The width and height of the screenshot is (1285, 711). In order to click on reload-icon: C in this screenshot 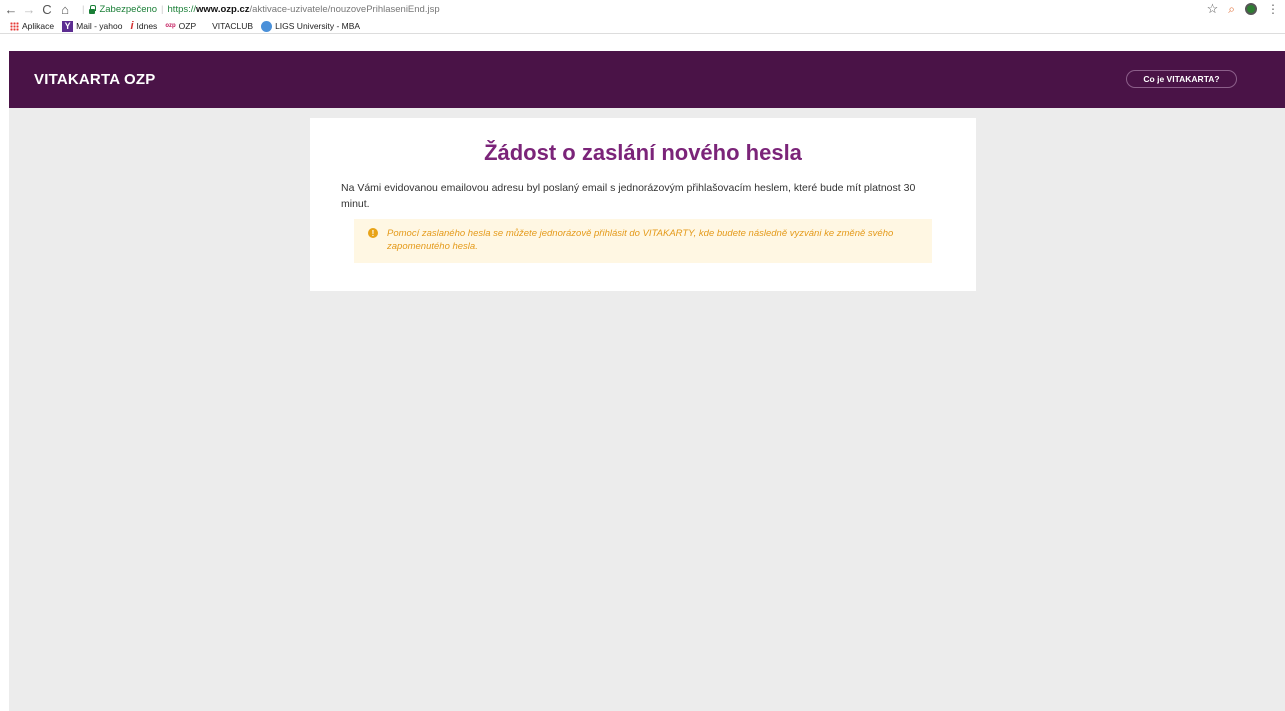, I will do `click(47, 10)`.